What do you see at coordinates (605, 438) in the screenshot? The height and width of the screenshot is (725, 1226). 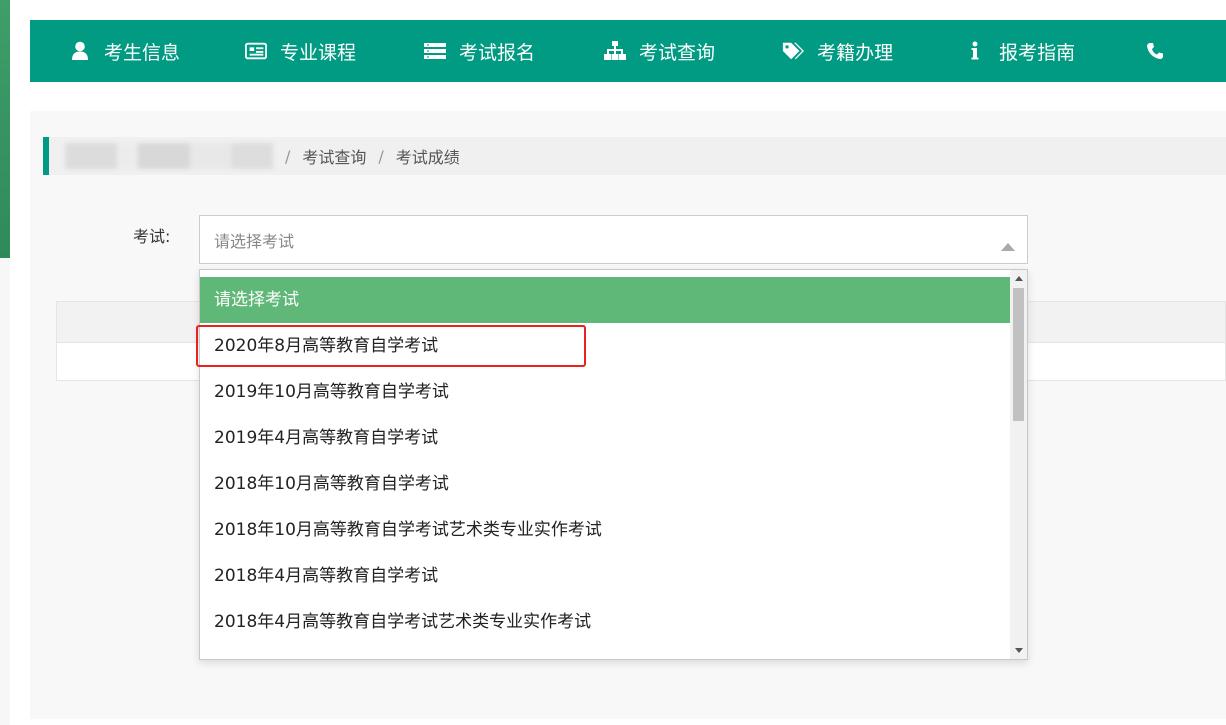 I see `exam-option: 2019年4月高等教育自学考试` at bounding box center [605, 438].